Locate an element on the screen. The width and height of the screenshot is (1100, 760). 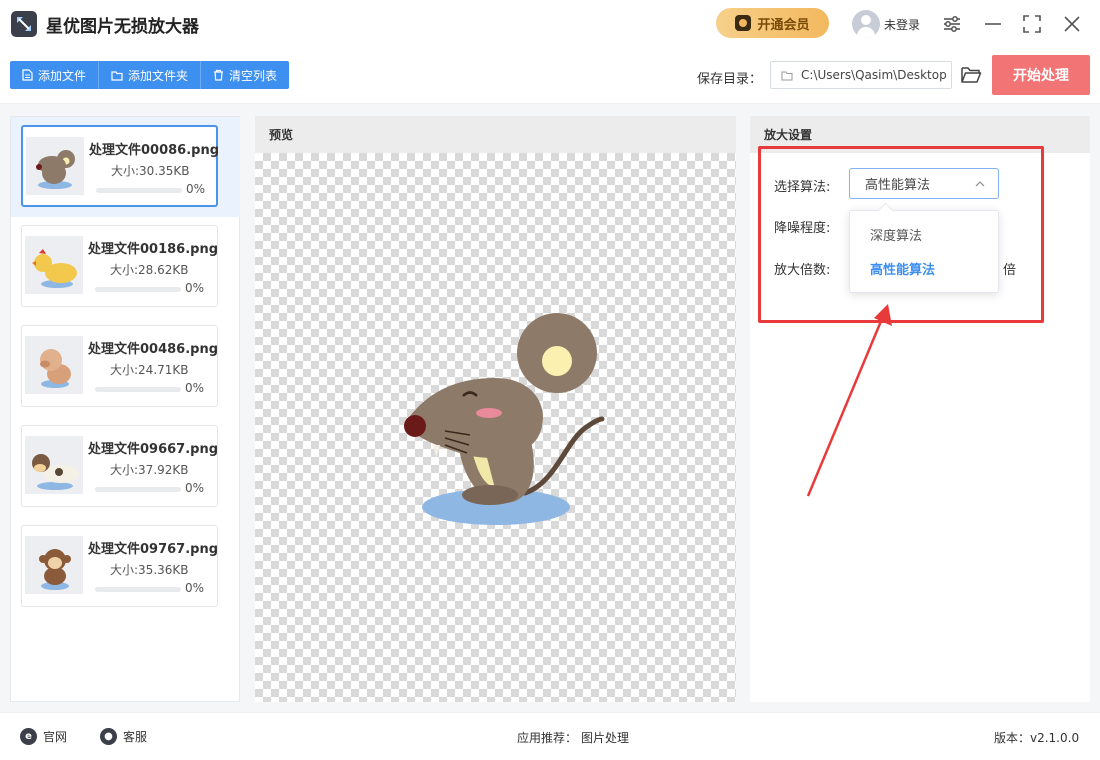
title-bar: 星优图片无损放大器 开通会员 未登录 is located at coordinates (550, 24).